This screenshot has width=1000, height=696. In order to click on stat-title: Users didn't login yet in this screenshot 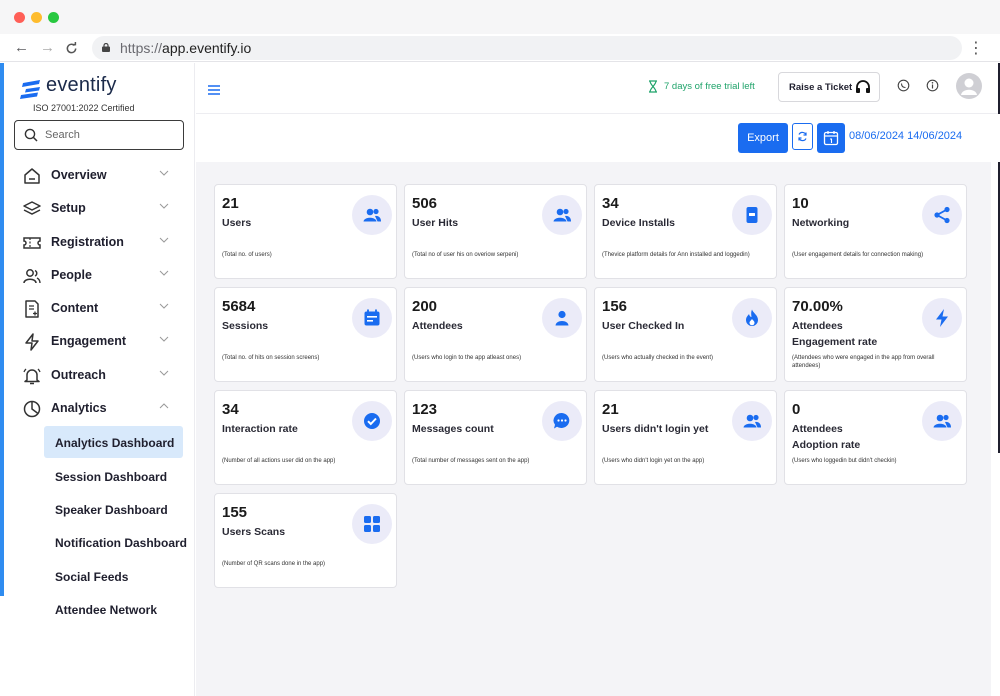, I will do `click(655, 429)`.